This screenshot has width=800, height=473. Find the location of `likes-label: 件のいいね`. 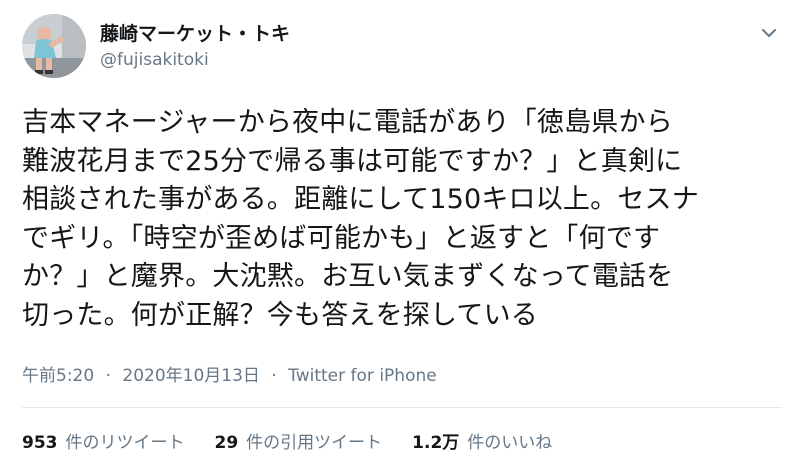

likes-label: 件のいいね is located at coordinates (510, 443).